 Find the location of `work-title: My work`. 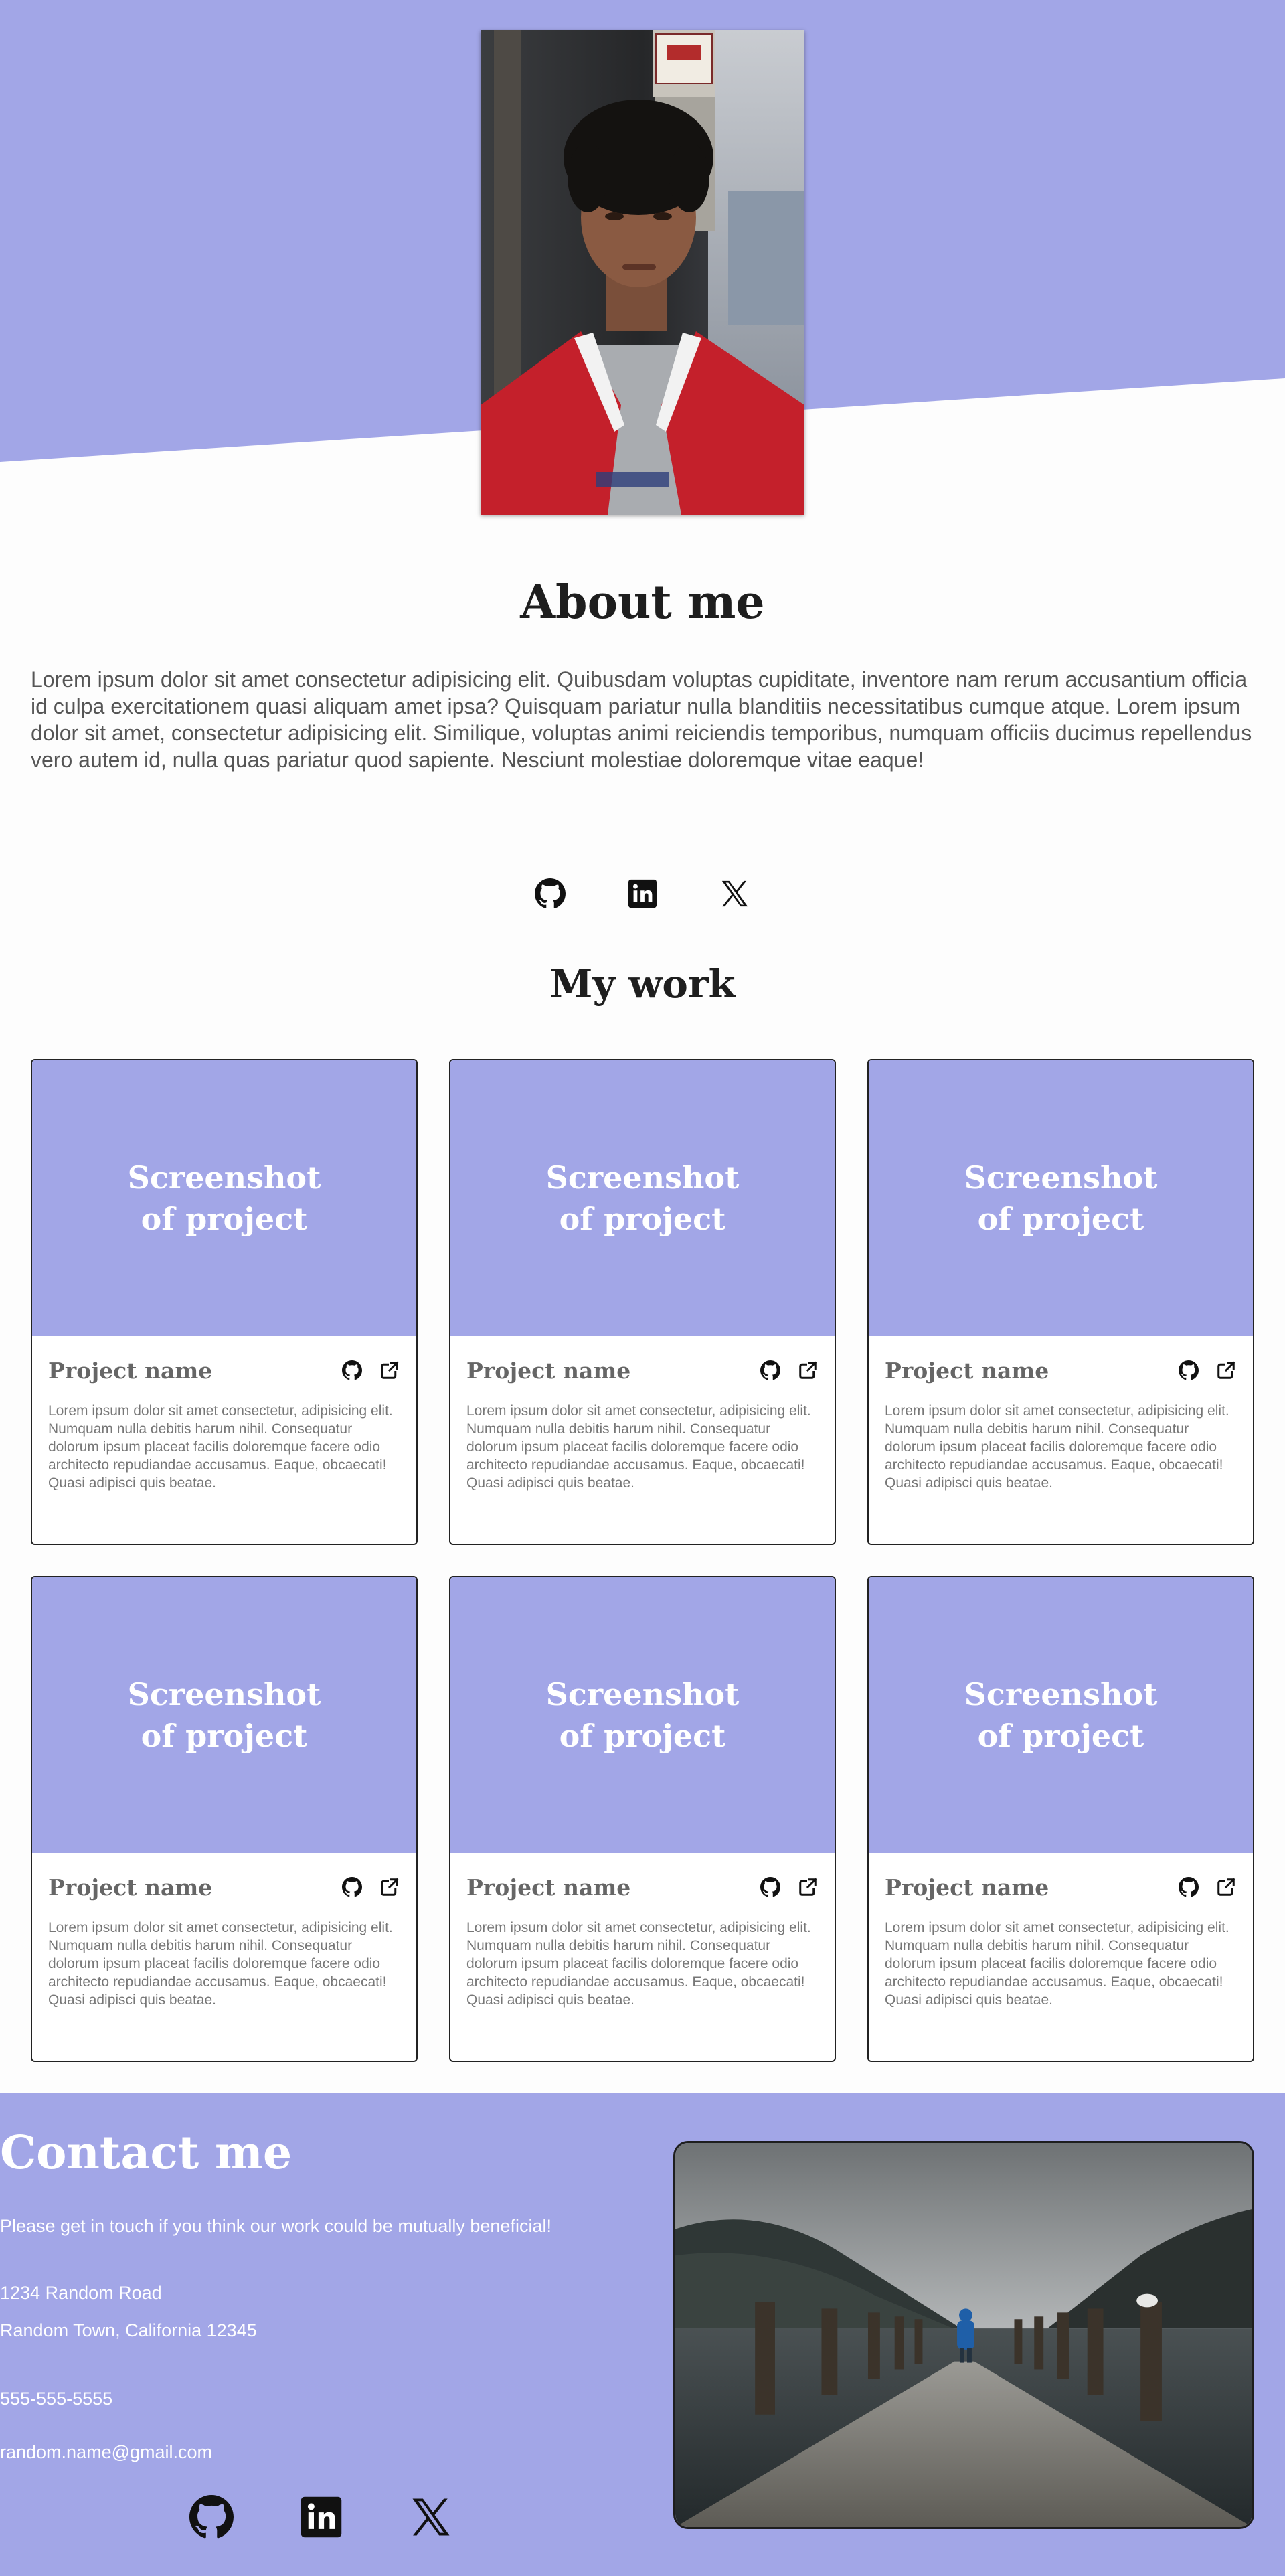

work-title: My work is located at coordinates (642, 984).